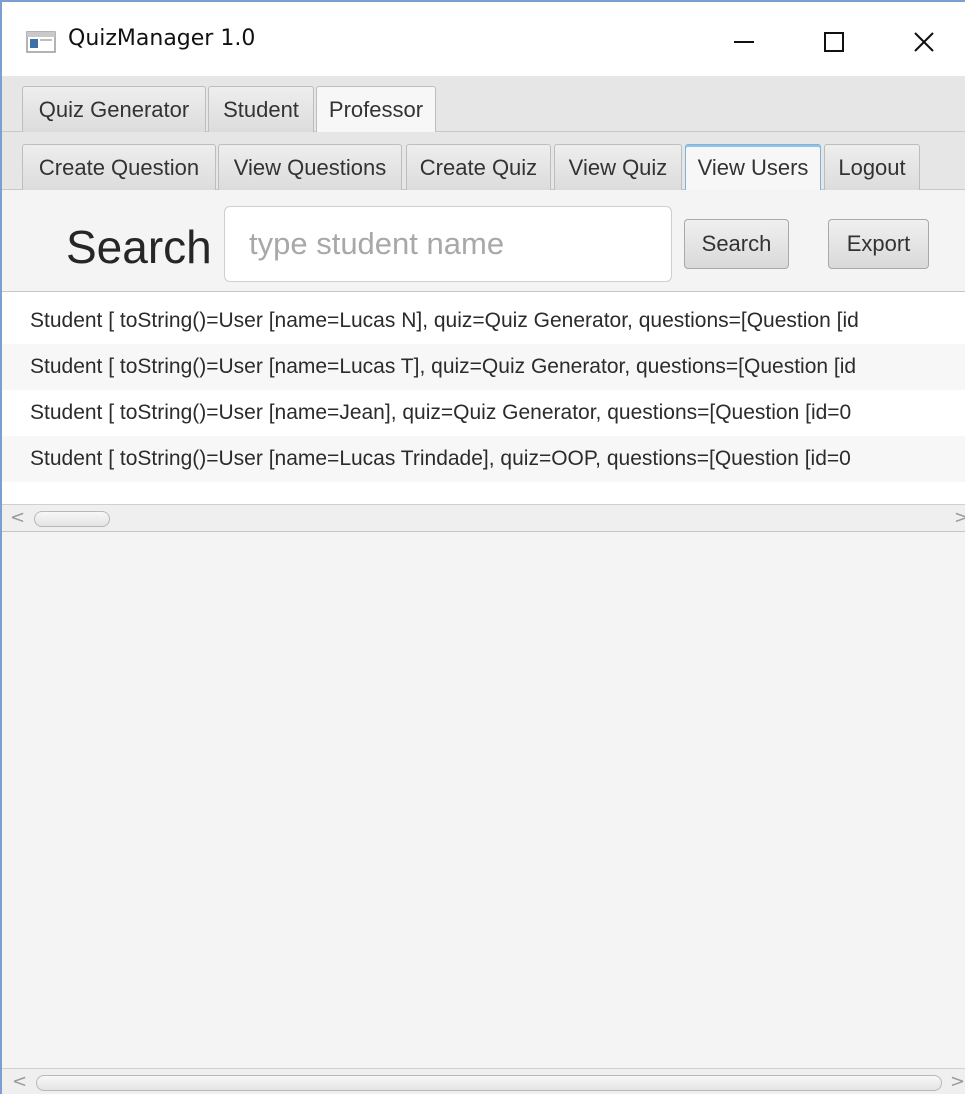 The image size is (965, 1094). What do you see at coordinates (872, 167) in the screenshot?
I see `tab-logout: Logout` at bounding box center [872, 167].